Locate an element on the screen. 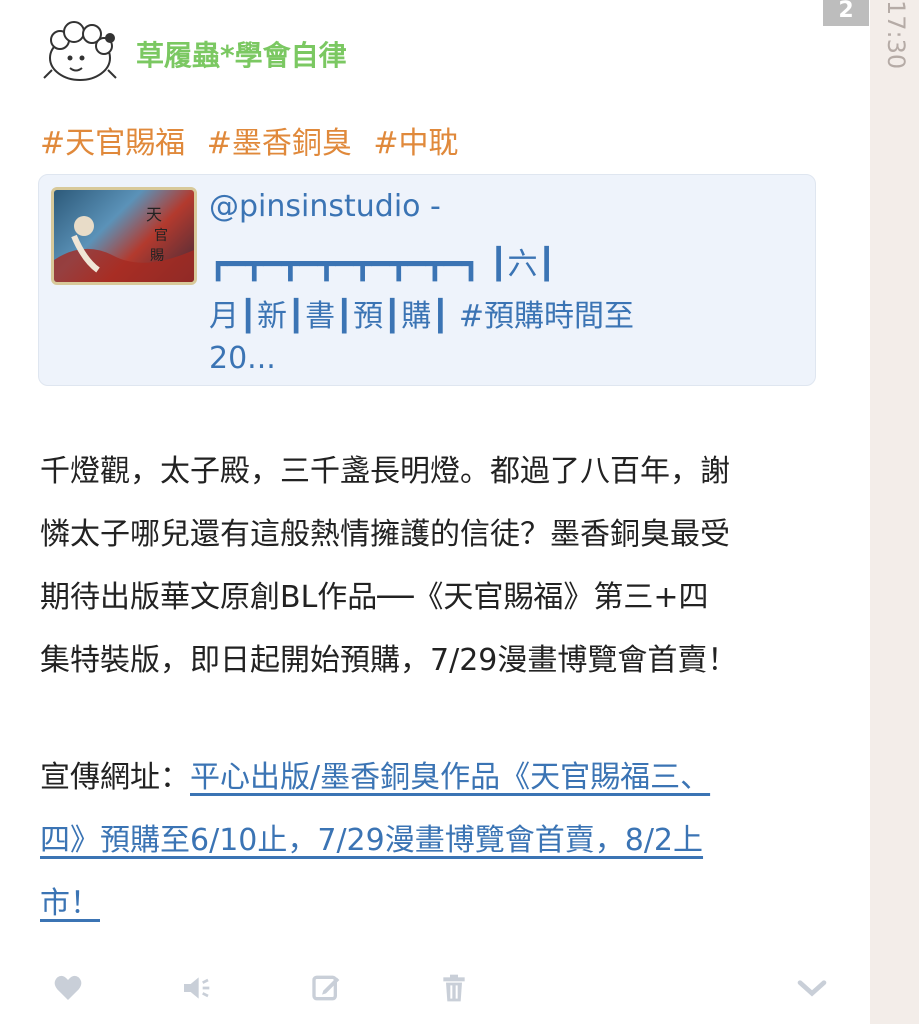  post-link-line: 宣傳網址：平心出版/墨香銅臭作品《天官賜福三、 is located at coordinates (445, 777).